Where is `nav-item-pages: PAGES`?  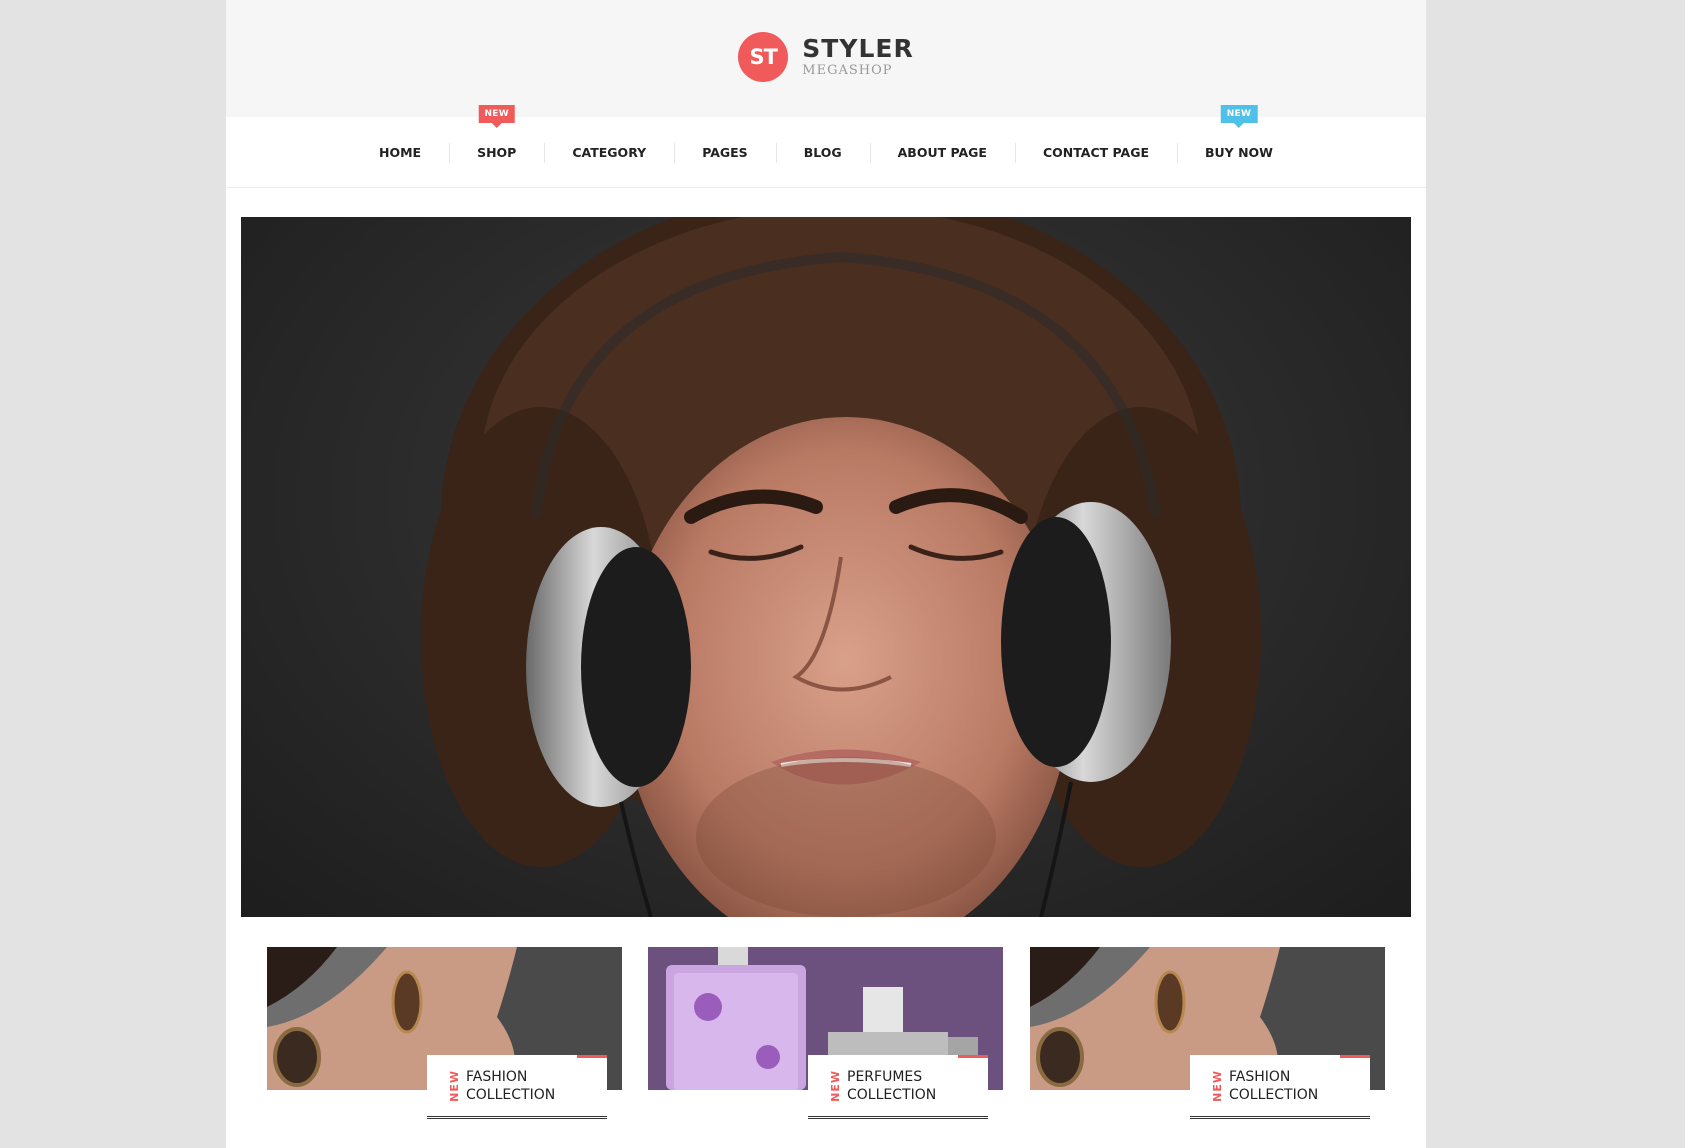 nav-item-pages: PAGES is located at coordinates (725, 152).